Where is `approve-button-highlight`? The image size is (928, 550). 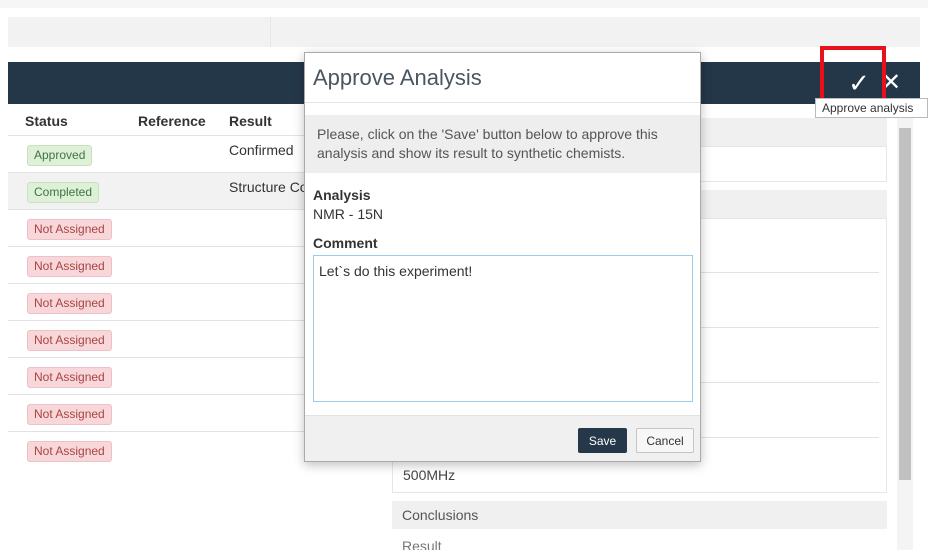 approve-button-highlight is located at coordinates (853, 75).